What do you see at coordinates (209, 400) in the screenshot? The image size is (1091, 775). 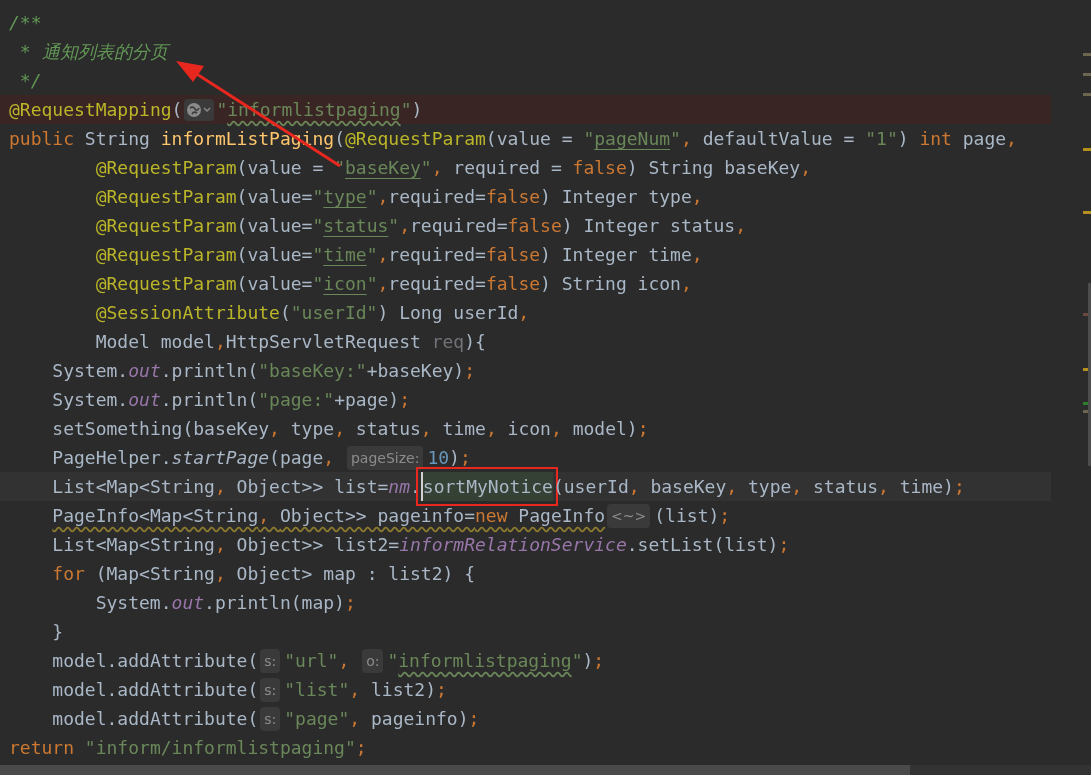 I see `code-text: .println(` at bounding box center [209, 400].